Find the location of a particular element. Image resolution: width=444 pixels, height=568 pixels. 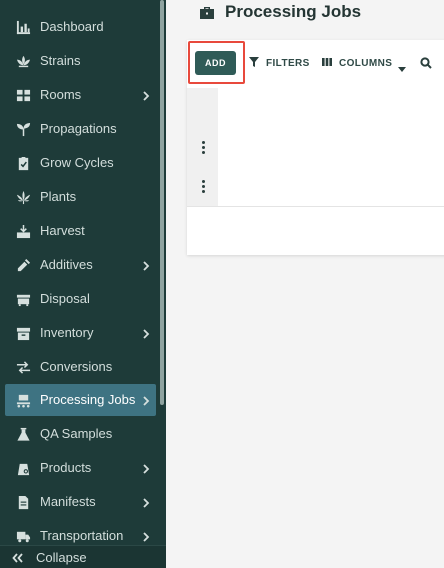

sidebar-item-transportation: Transportation is located at coordinates (80, 532).